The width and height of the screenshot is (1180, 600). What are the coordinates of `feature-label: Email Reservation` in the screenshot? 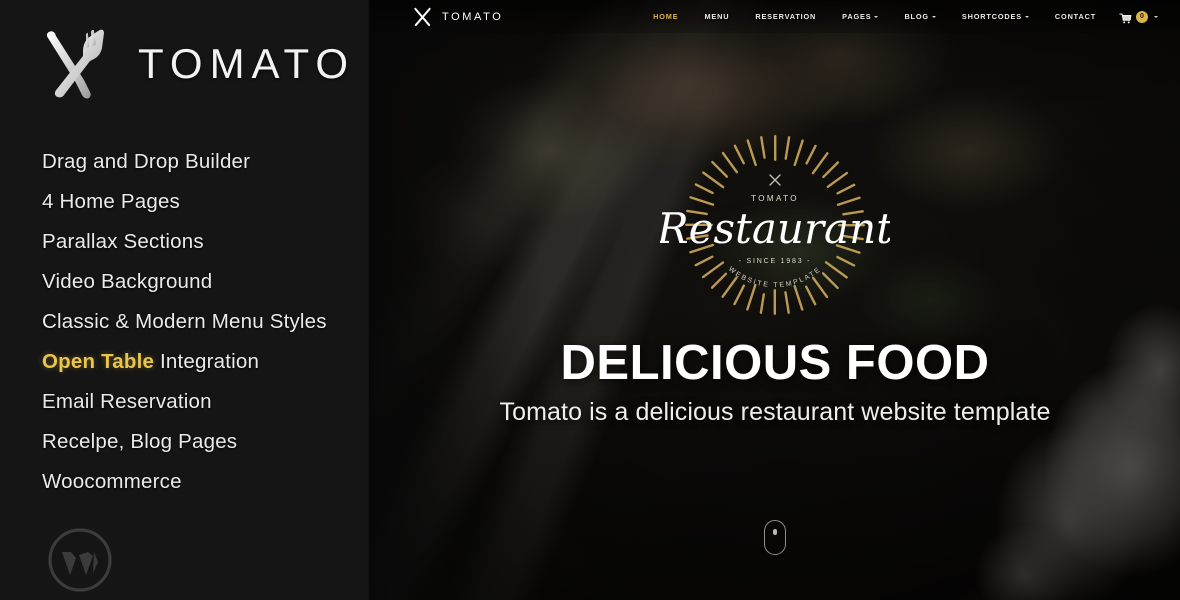 It's located at (127, 401).